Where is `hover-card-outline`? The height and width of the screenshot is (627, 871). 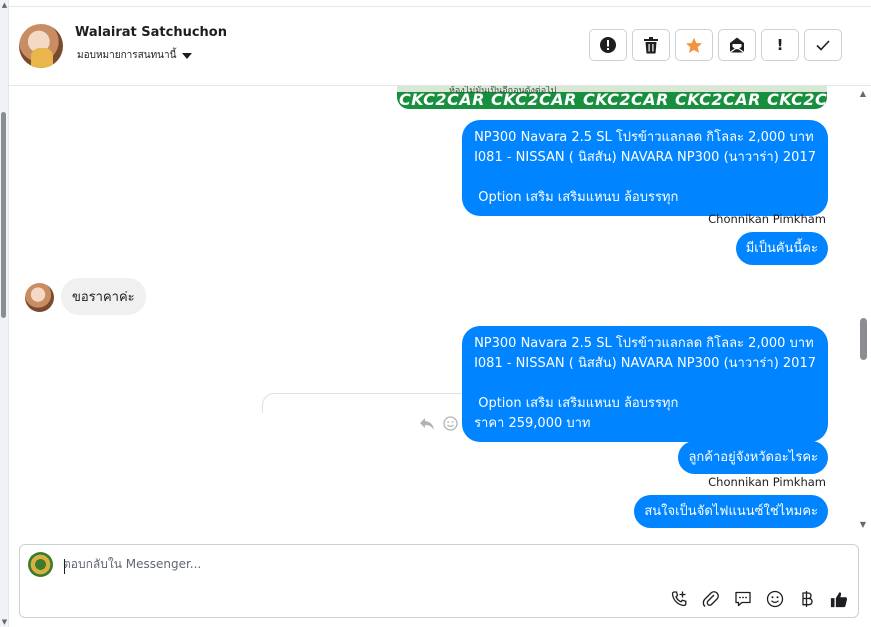
hover-card-outline is located at coordinates (367, 403).